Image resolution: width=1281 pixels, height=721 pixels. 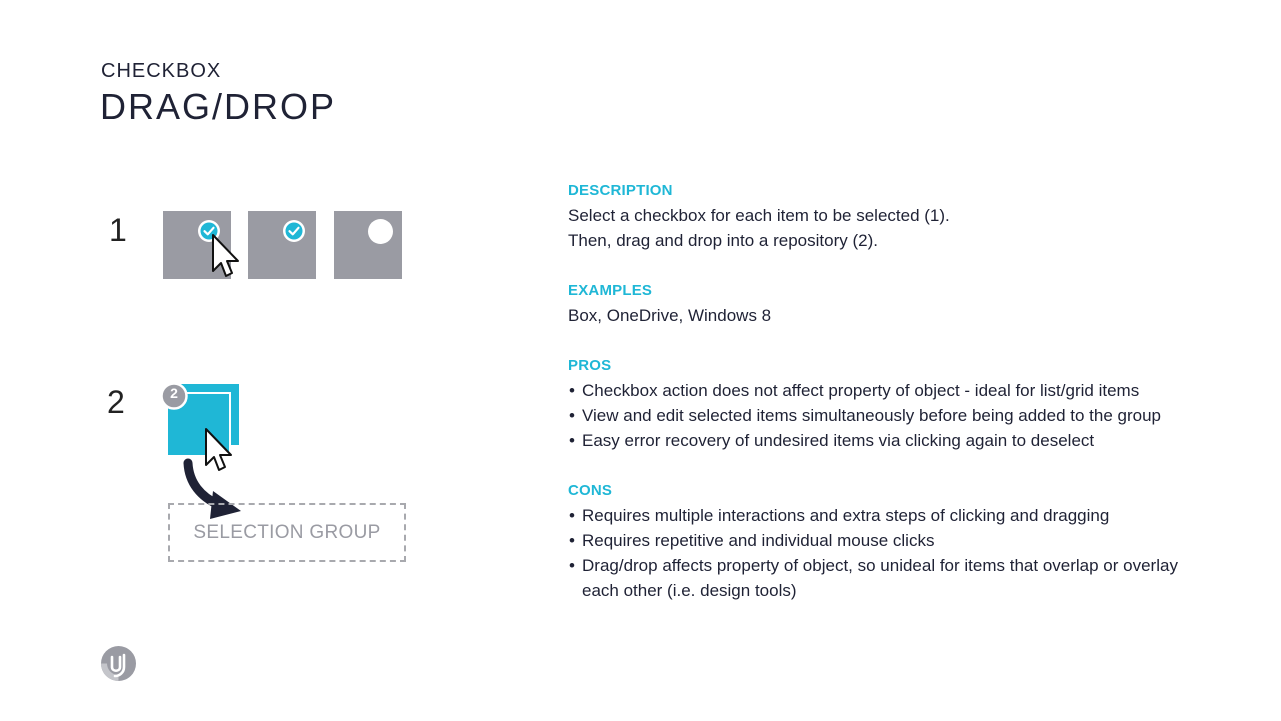 What do you see at coordinates (116, 402) in the screenshot?
I see `step-2-label: 2` at bounding box center [116, 402].